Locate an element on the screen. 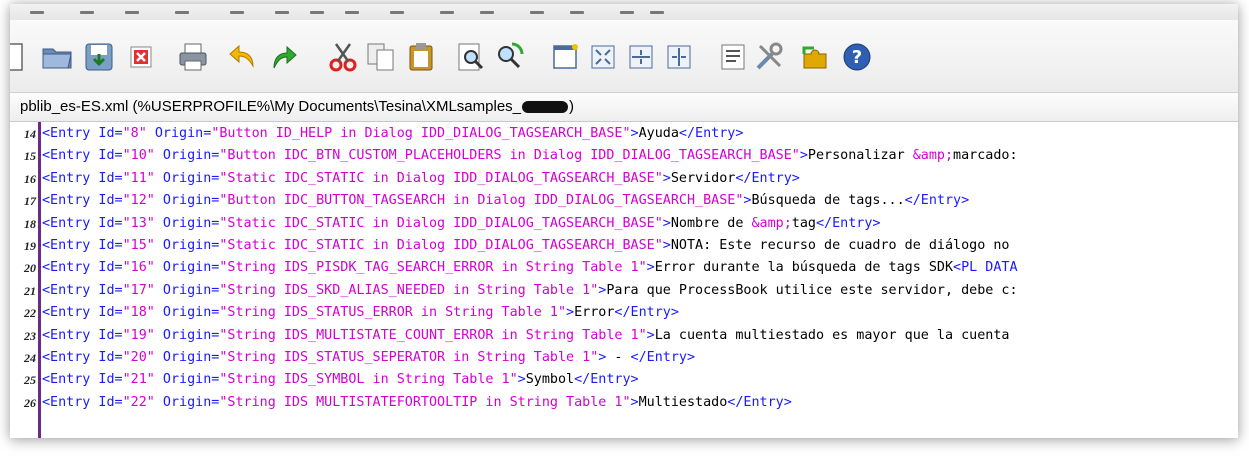 This screenshot has width=1249, height=456. find-replace-icon is located at coordinates (509, 57).